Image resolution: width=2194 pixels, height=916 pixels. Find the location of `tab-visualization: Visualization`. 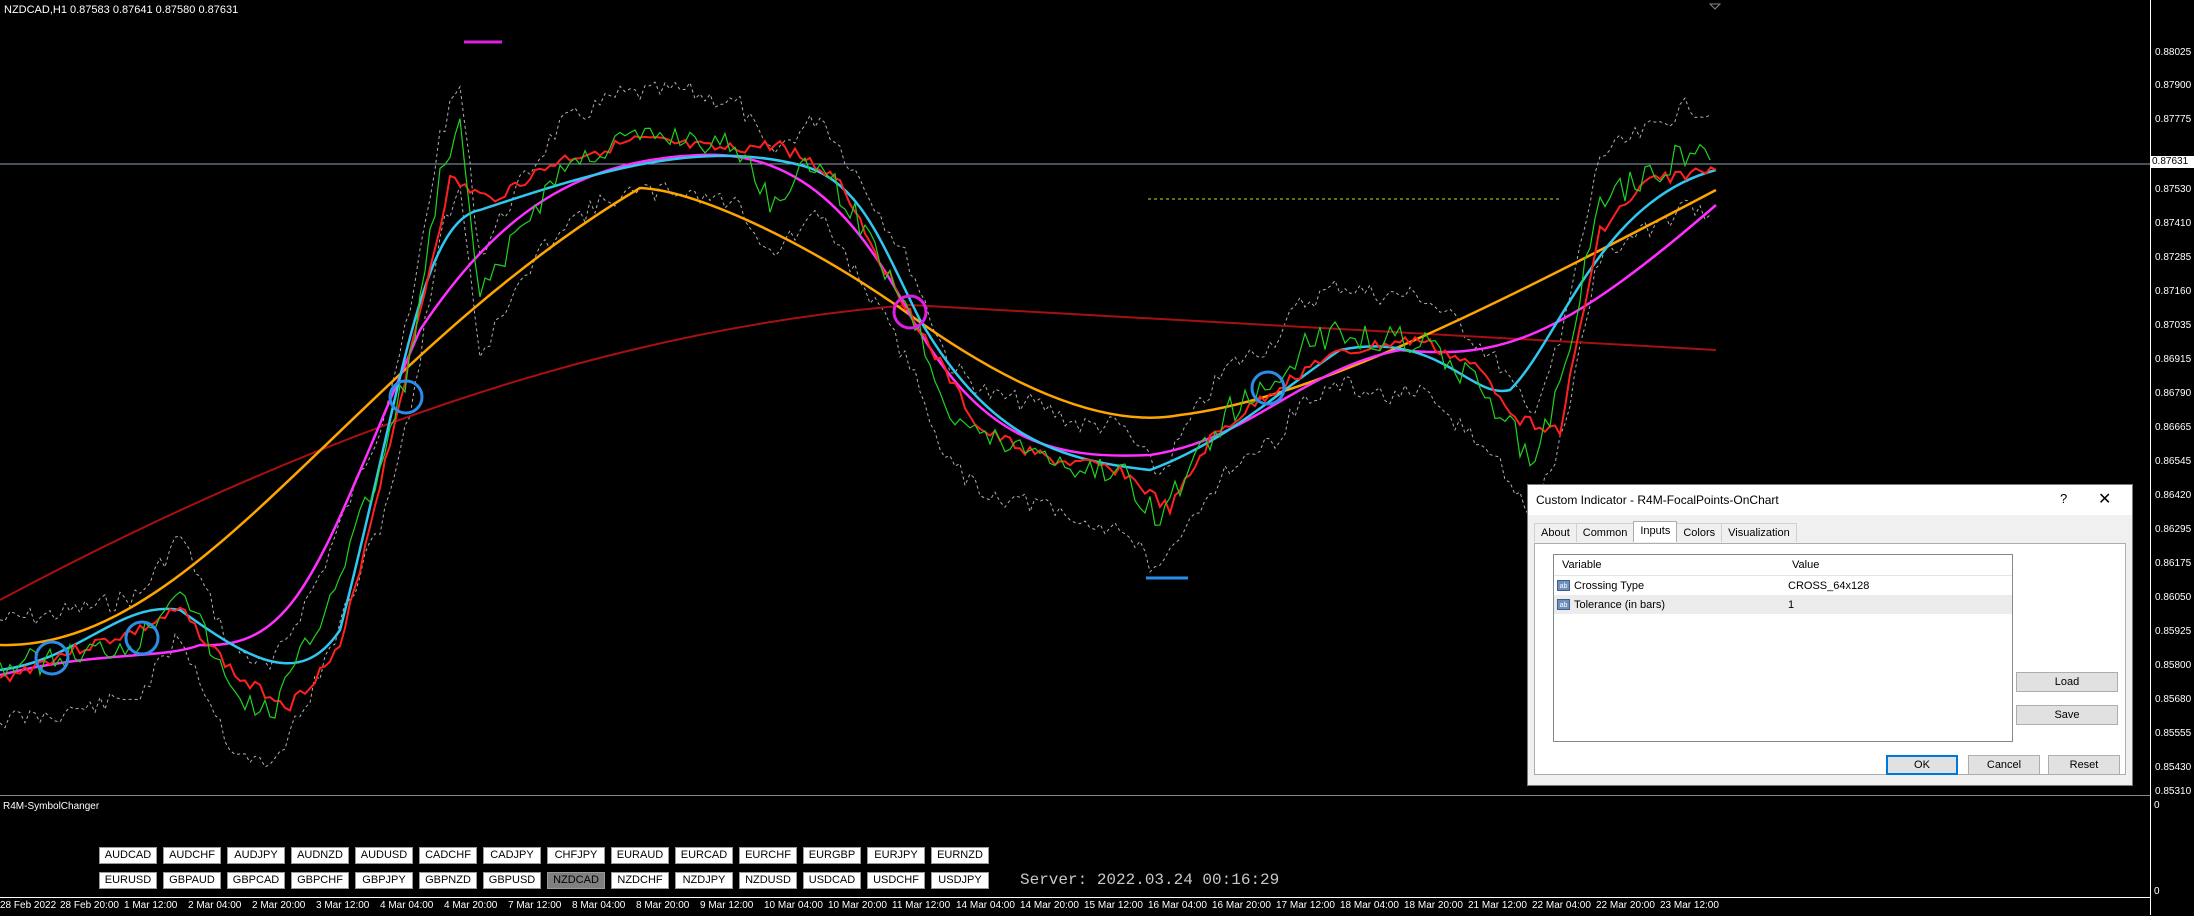

tab-visualization: Visualization is located at coordinates (1759, 532).